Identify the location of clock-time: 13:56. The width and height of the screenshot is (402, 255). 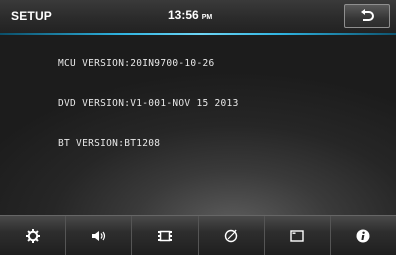
(183, 15).